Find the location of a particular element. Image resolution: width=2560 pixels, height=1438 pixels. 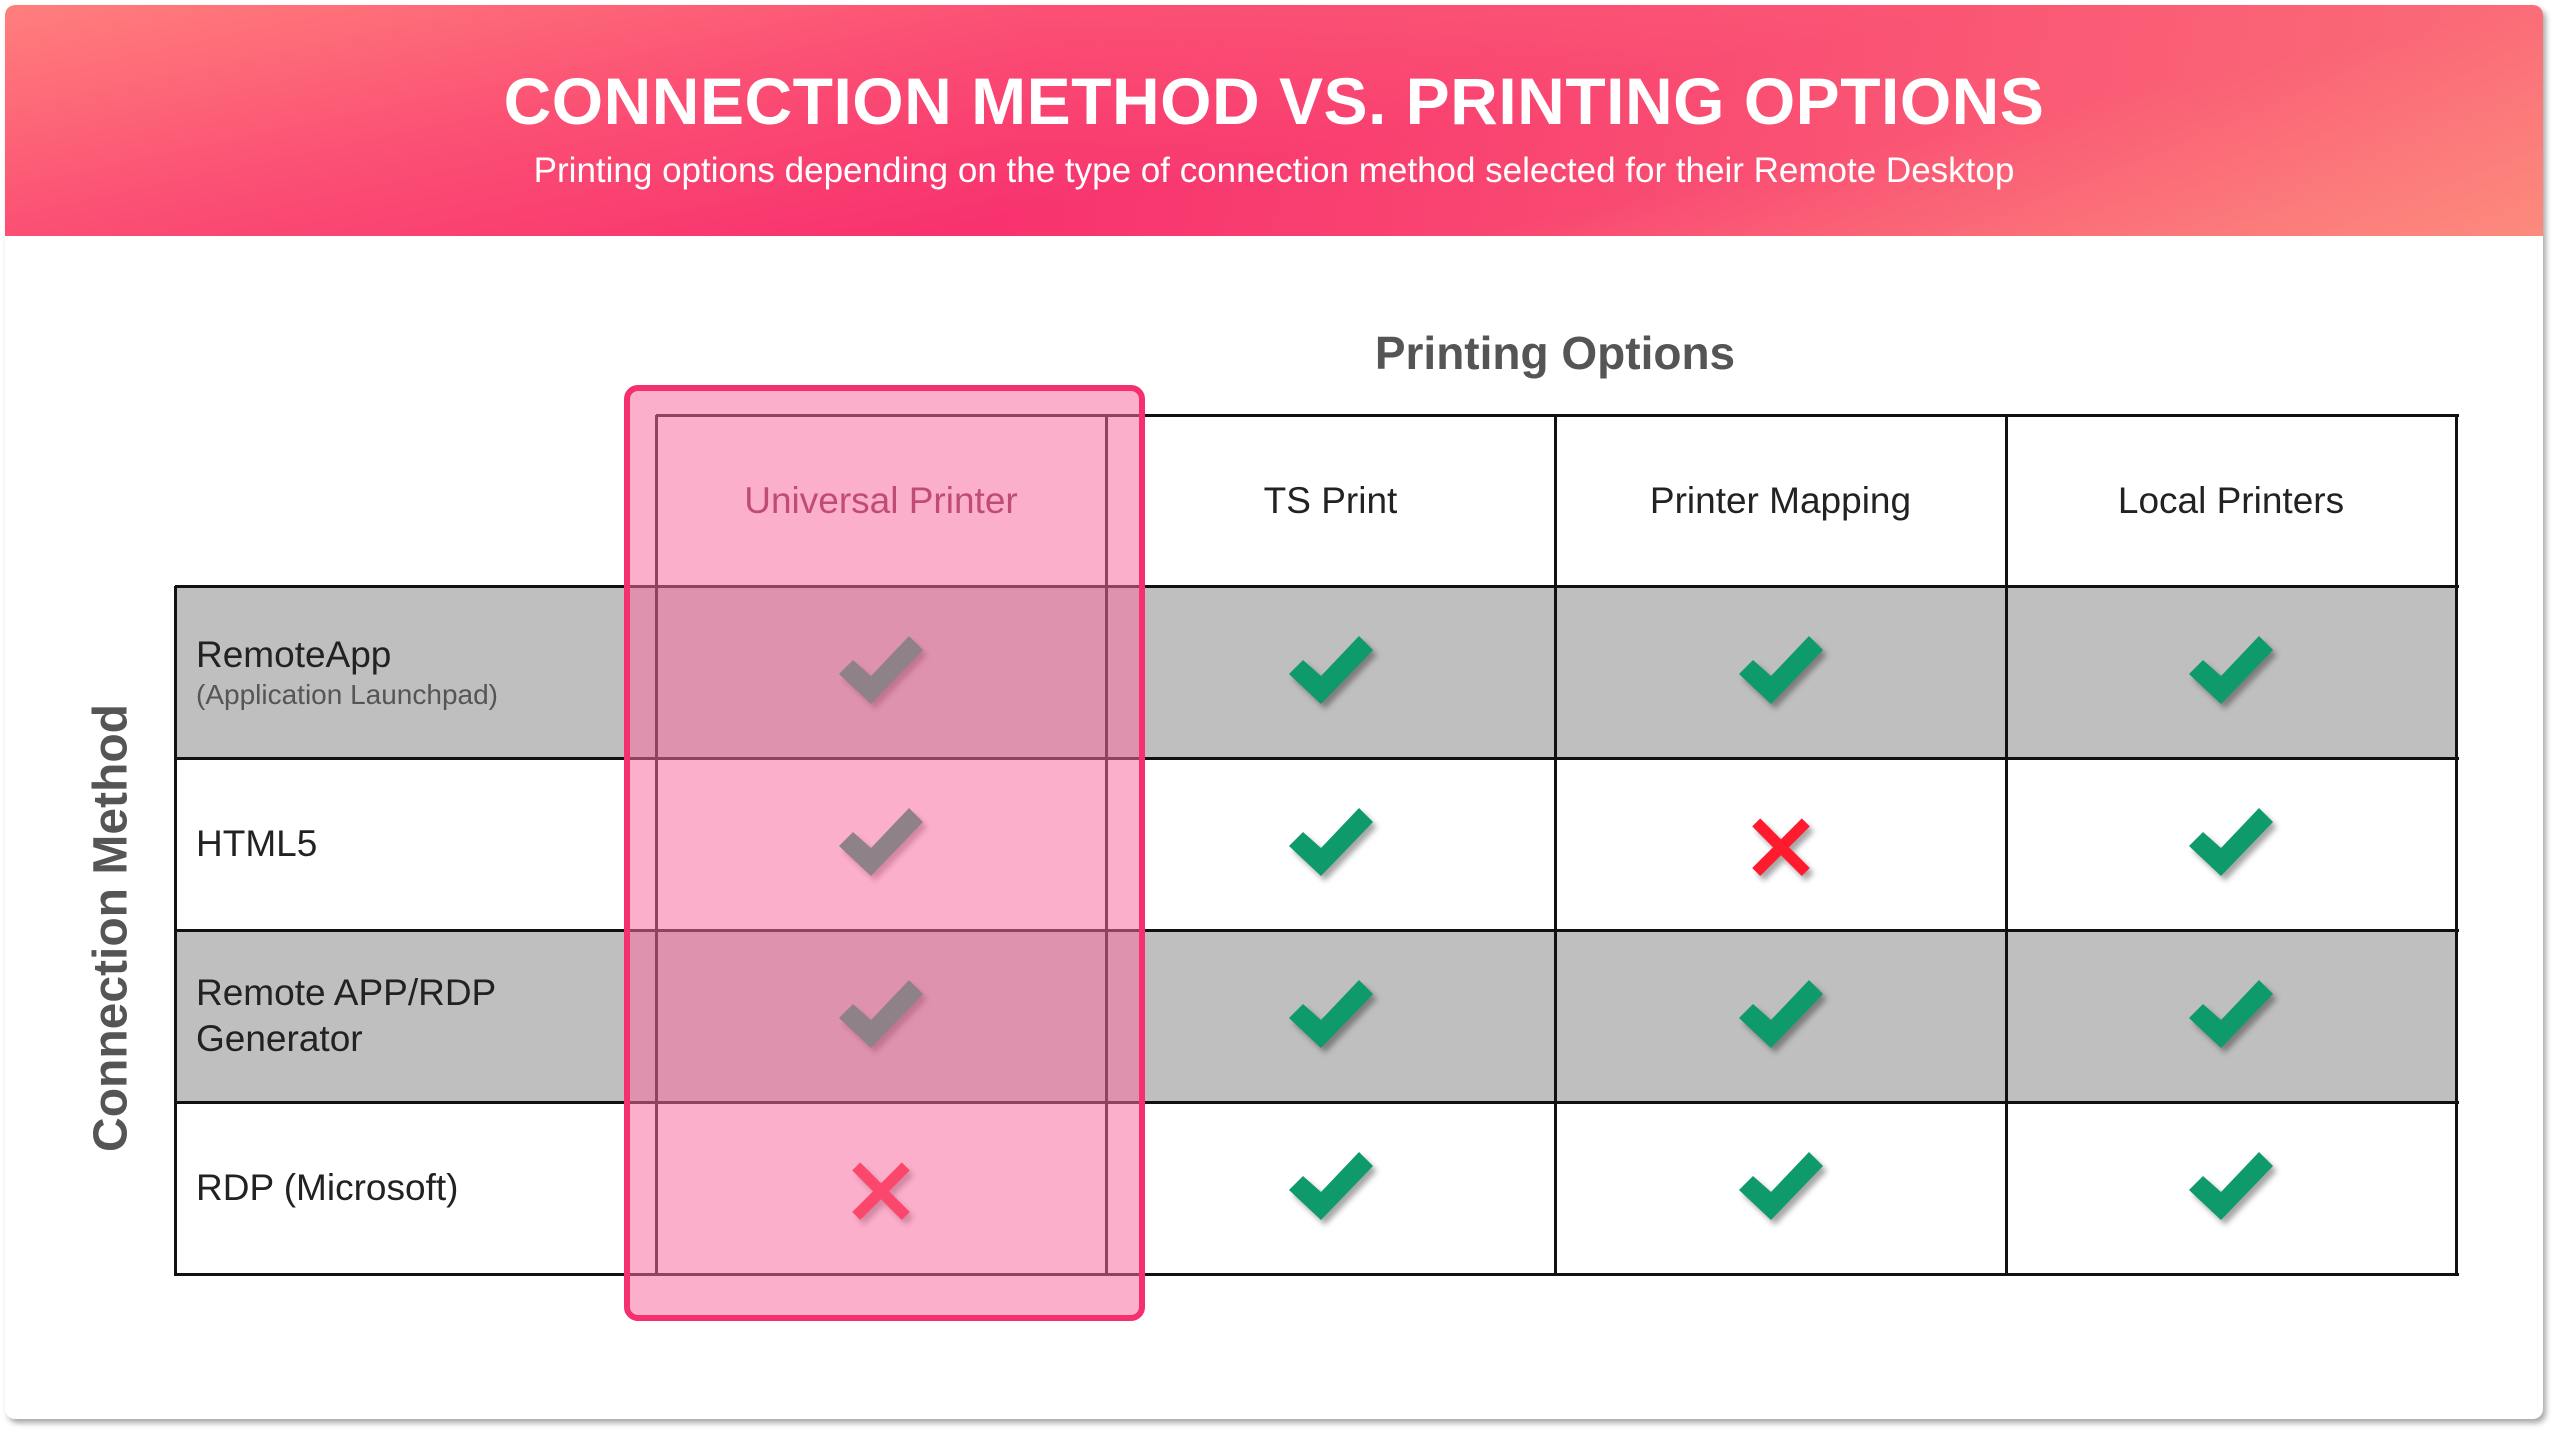

row-label: RDP (Microsoft) is located at coordinates (327, 1187).